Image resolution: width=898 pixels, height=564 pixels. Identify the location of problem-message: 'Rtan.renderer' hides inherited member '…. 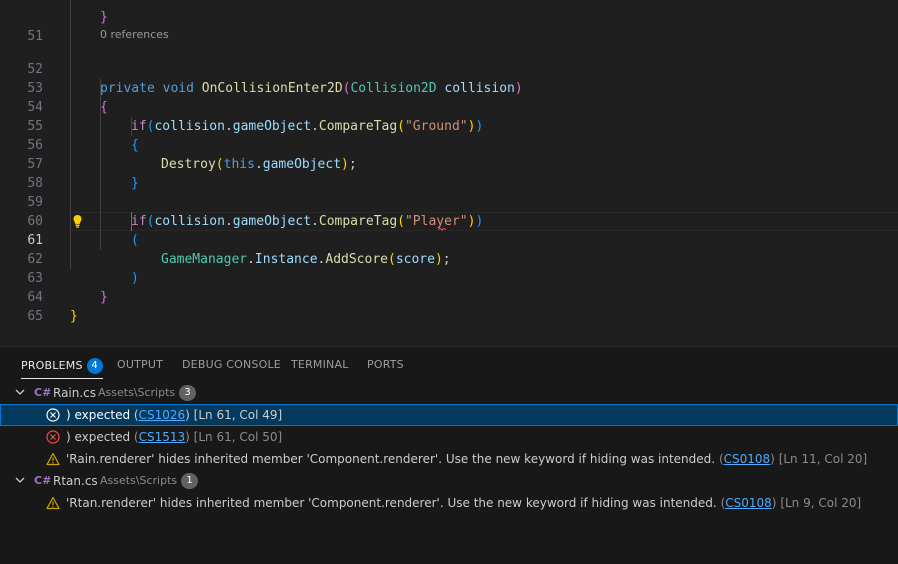
(464, 503).